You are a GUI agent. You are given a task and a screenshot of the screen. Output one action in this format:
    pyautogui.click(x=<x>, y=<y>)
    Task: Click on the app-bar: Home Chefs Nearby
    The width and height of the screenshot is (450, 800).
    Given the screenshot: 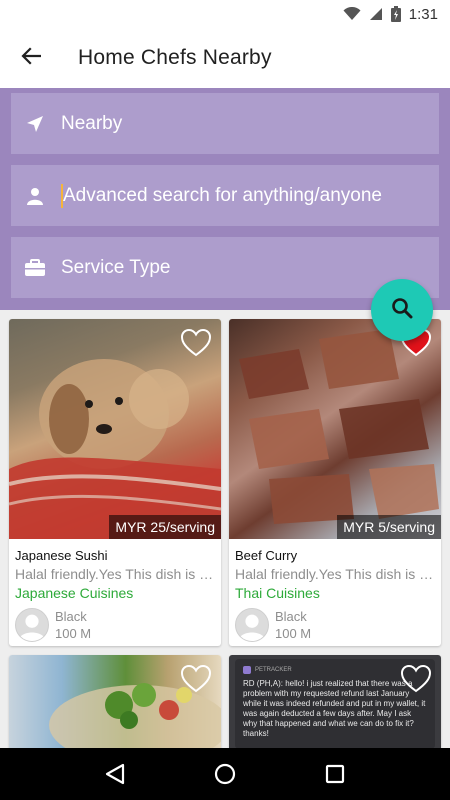 What is the action you would take?
    pyautogui.click(x=225, y=58)
    